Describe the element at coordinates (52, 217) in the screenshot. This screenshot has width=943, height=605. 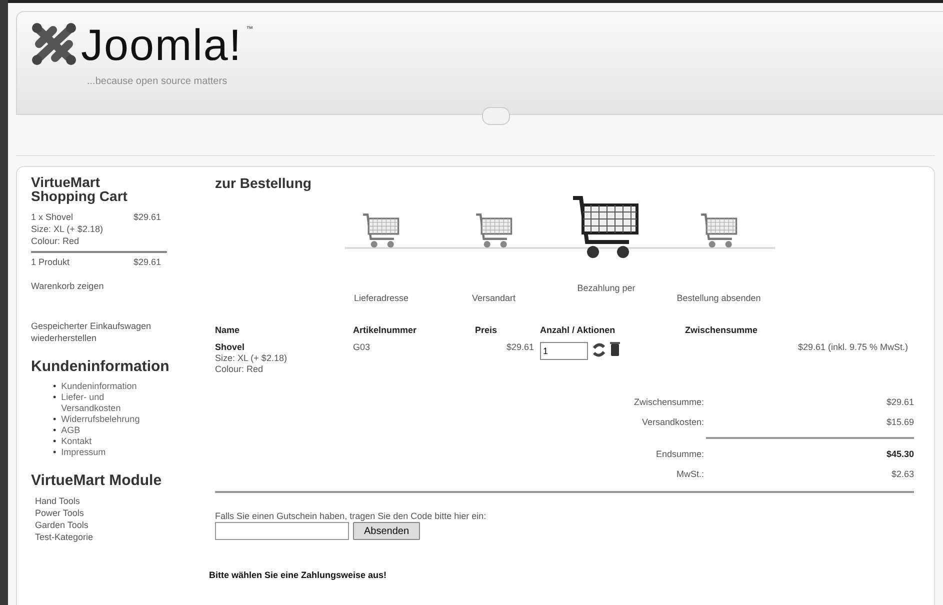
I see `cart-item-name: 1 x Shovel` at that location.